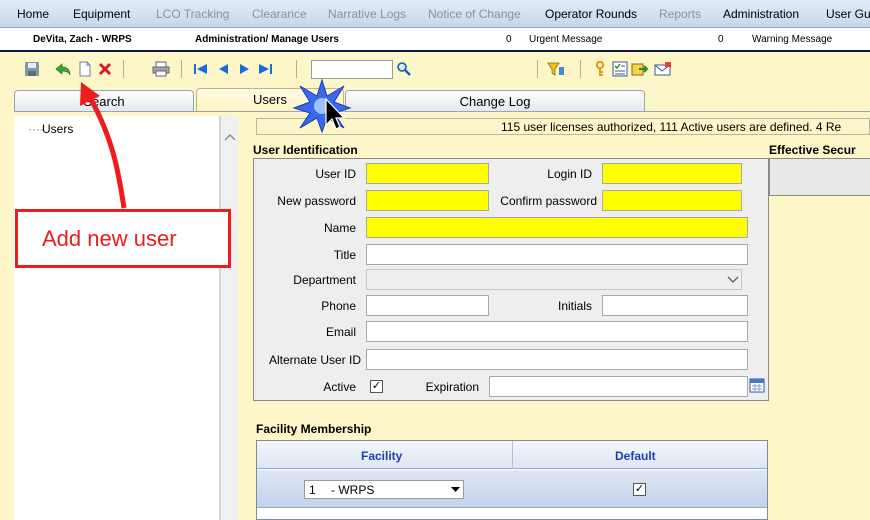 Image resolution: width=870 pixels, height=520 pixels. I want to click on nav-item-home: Home, so click(33, 14).